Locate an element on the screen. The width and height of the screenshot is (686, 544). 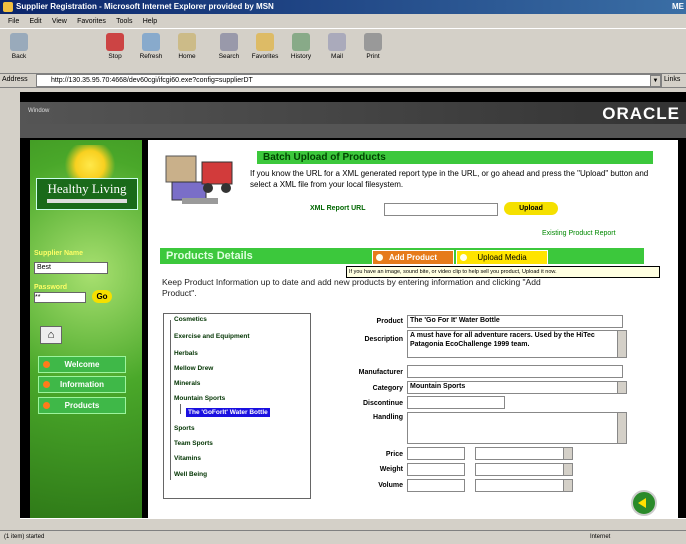
history-button: History is located at coordinates (301, 45).